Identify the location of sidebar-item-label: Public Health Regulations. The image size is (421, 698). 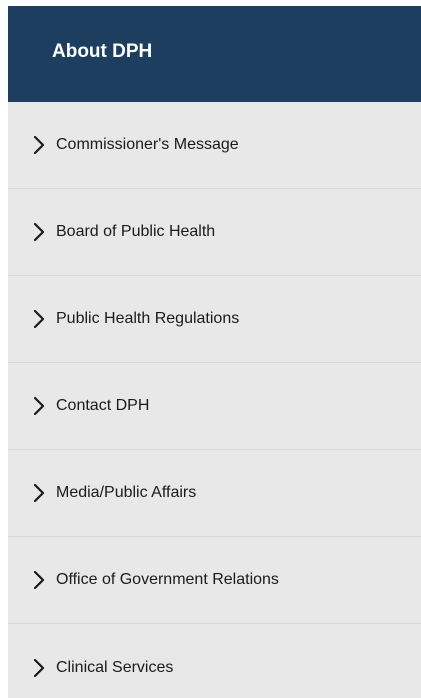
(148, 318).